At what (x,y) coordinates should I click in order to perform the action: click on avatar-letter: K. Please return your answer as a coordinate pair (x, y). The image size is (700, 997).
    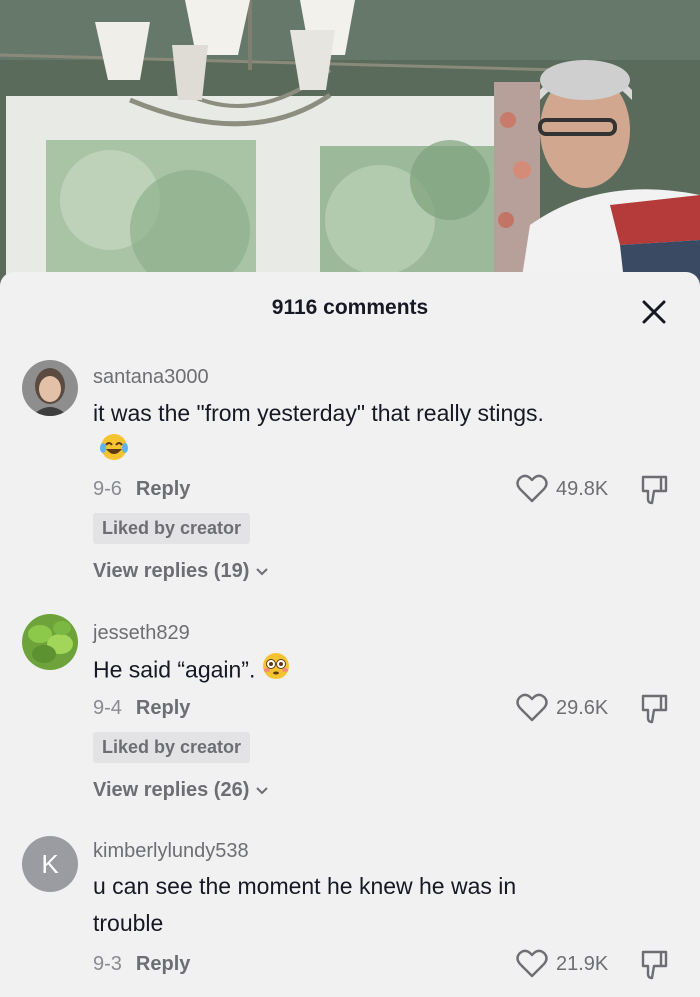
    Looking at the image, I should click on (50, 863).